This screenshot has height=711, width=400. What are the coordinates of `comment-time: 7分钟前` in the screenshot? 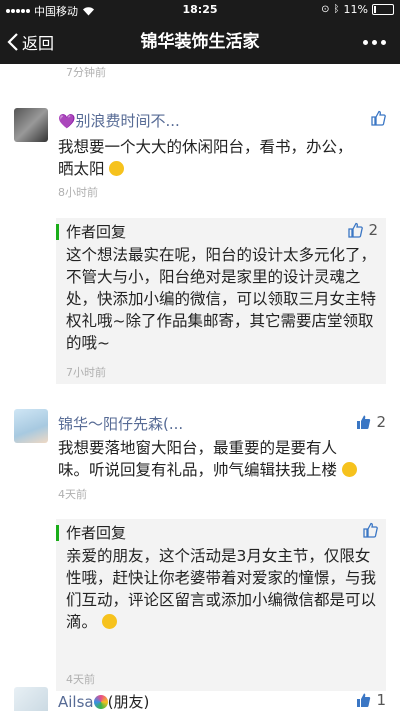 It's located at (86, 72).